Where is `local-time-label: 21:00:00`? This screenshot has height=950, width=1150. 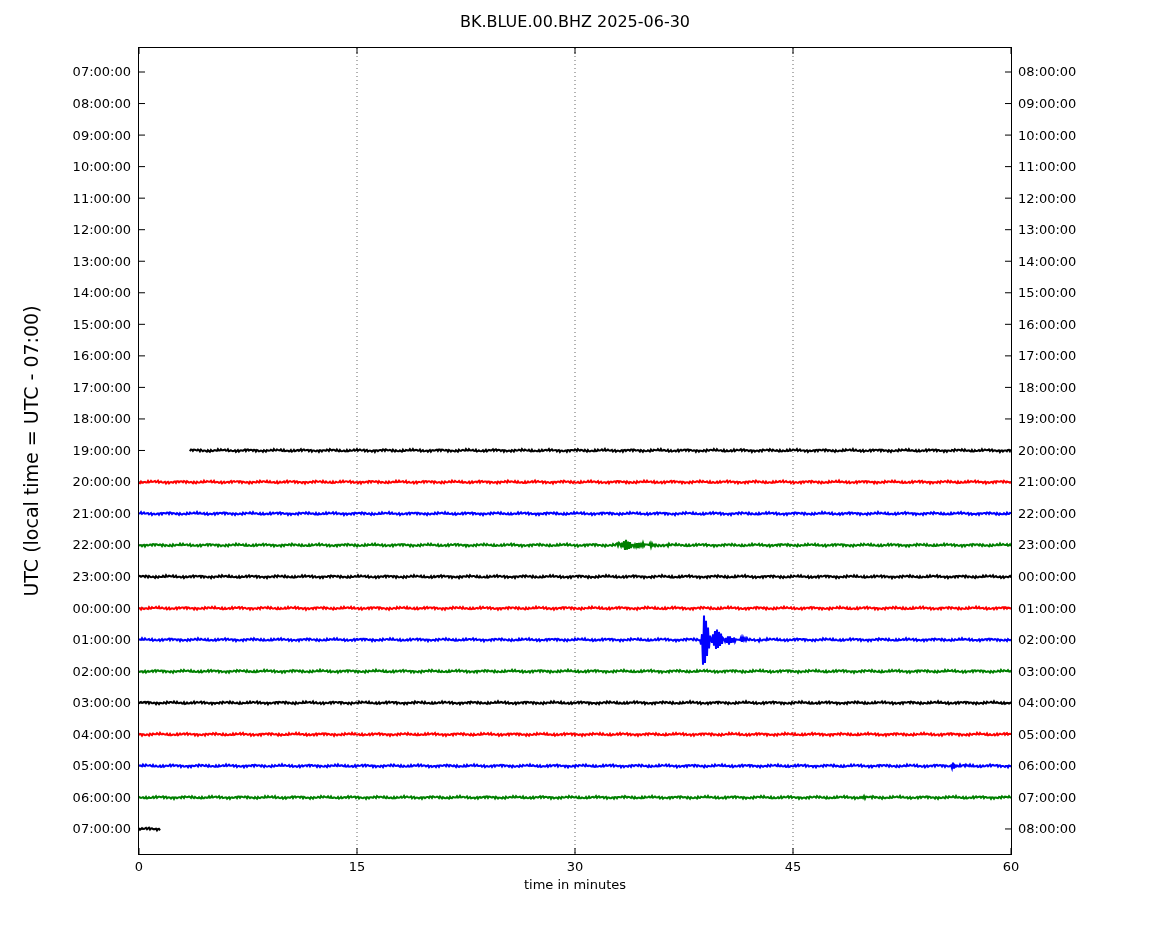
local-time-label: 21:00:00 is located at coordinates (1047, 482).